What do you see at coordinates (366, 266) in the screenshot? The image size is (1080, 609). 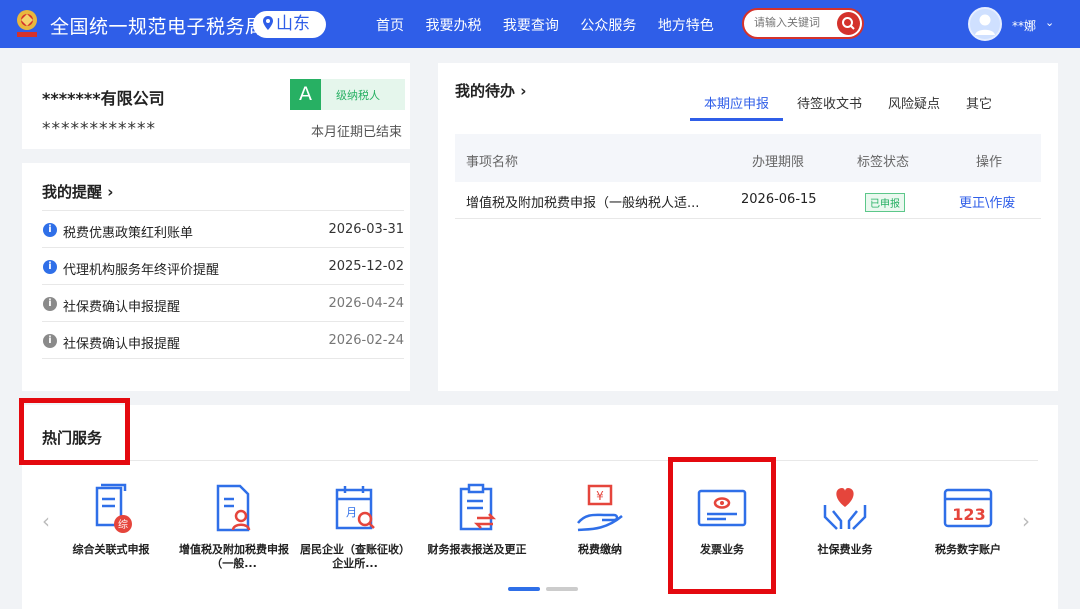 I see `reminder-date: 2025-12-02` at bounding box center [366, 266].